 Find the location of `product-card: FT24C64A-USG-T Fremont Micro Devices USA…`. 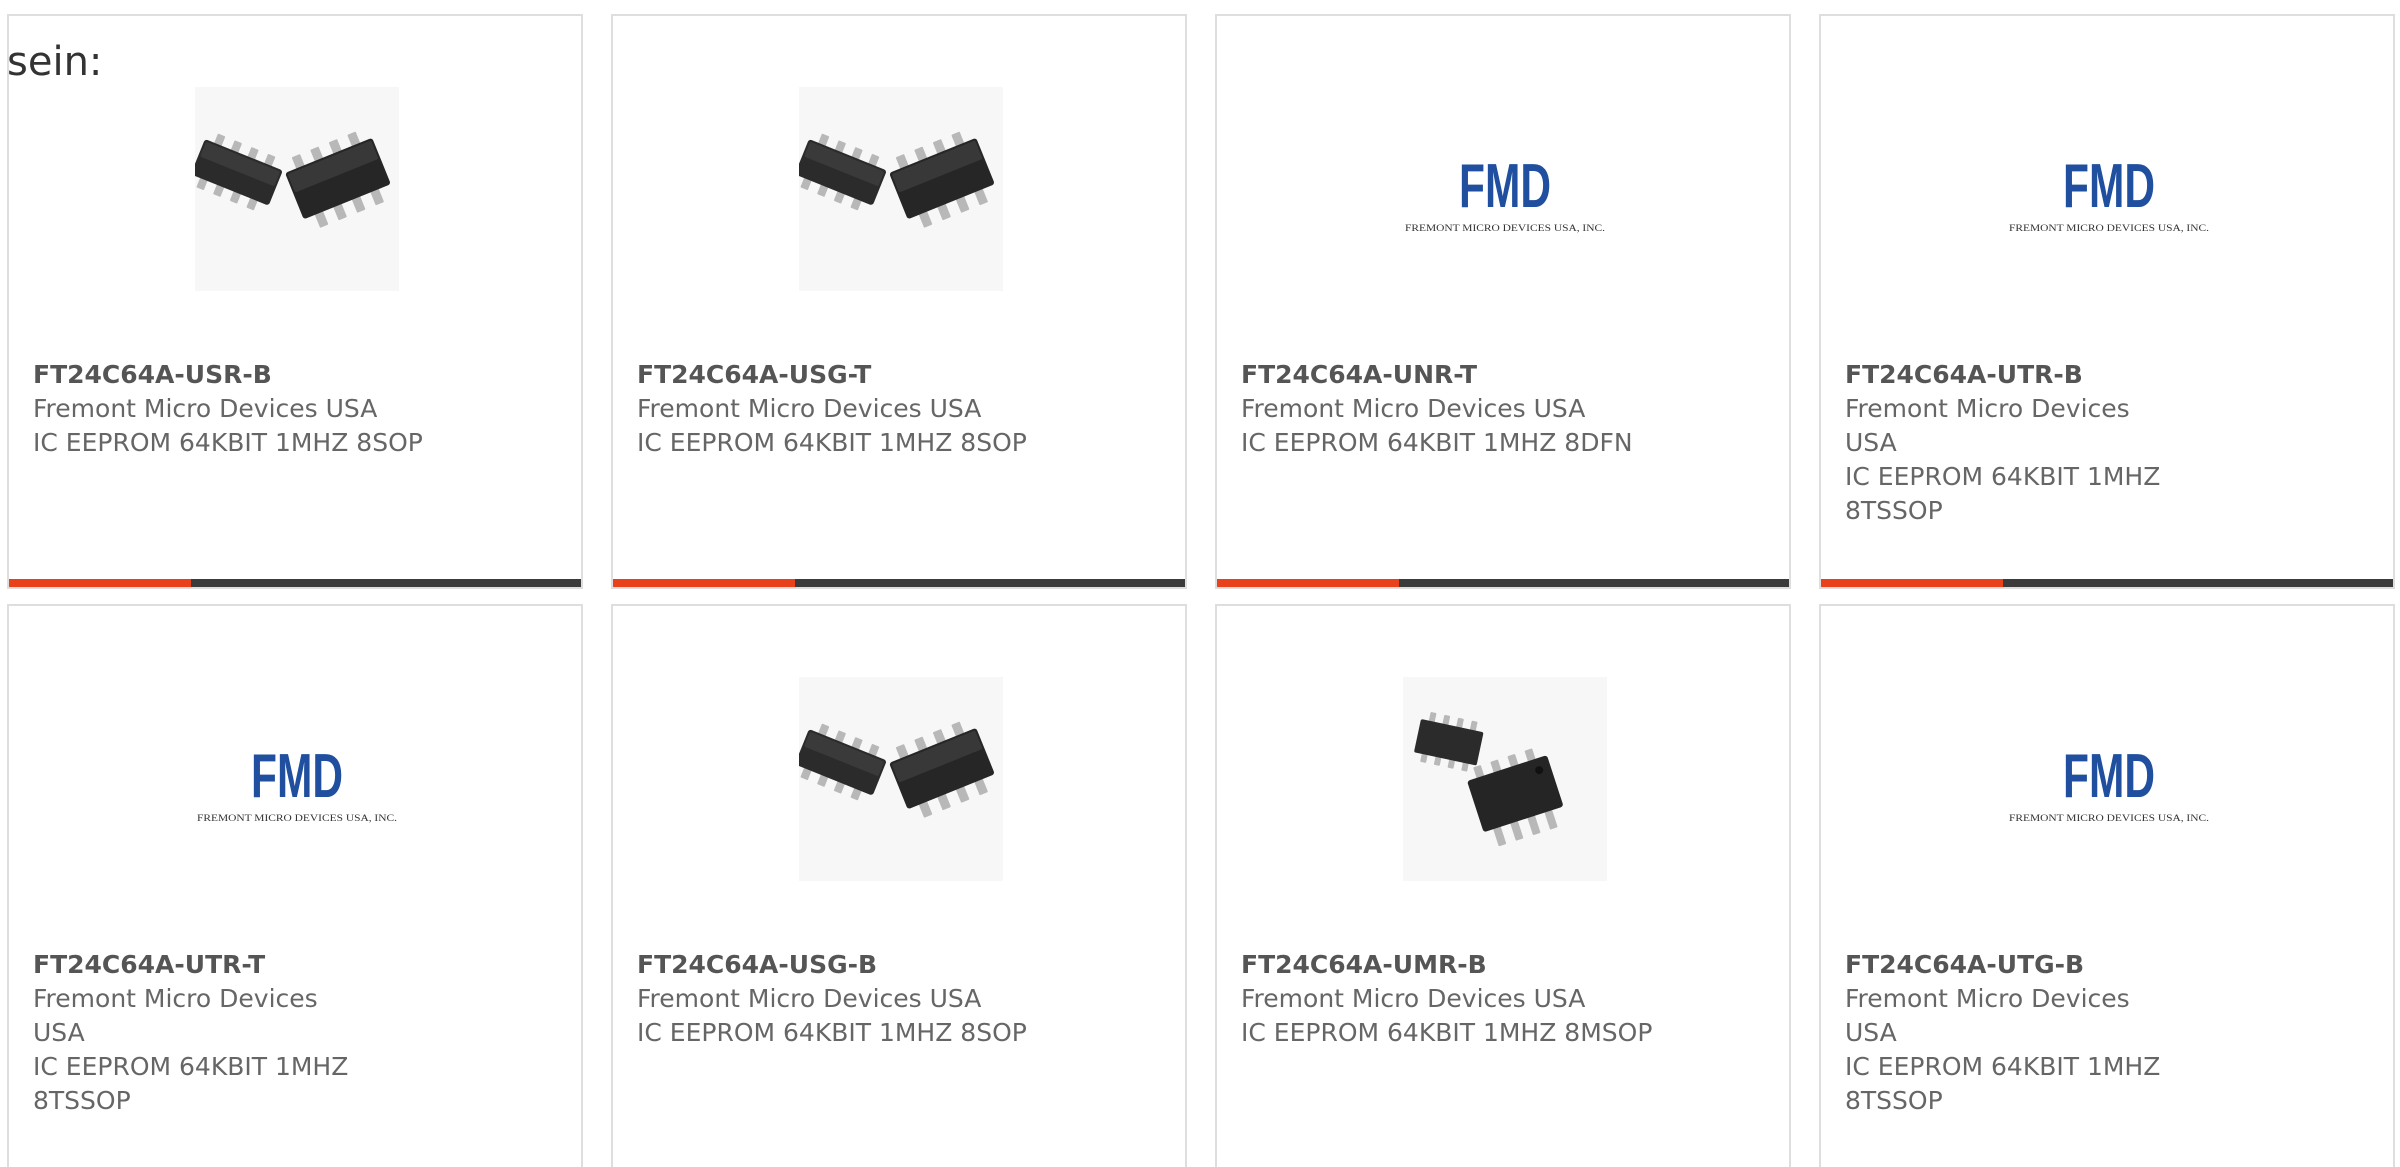

product-card: FT24C64A-USG-T Fremont Micro Devices USA… is located at coordinates (899, 301).